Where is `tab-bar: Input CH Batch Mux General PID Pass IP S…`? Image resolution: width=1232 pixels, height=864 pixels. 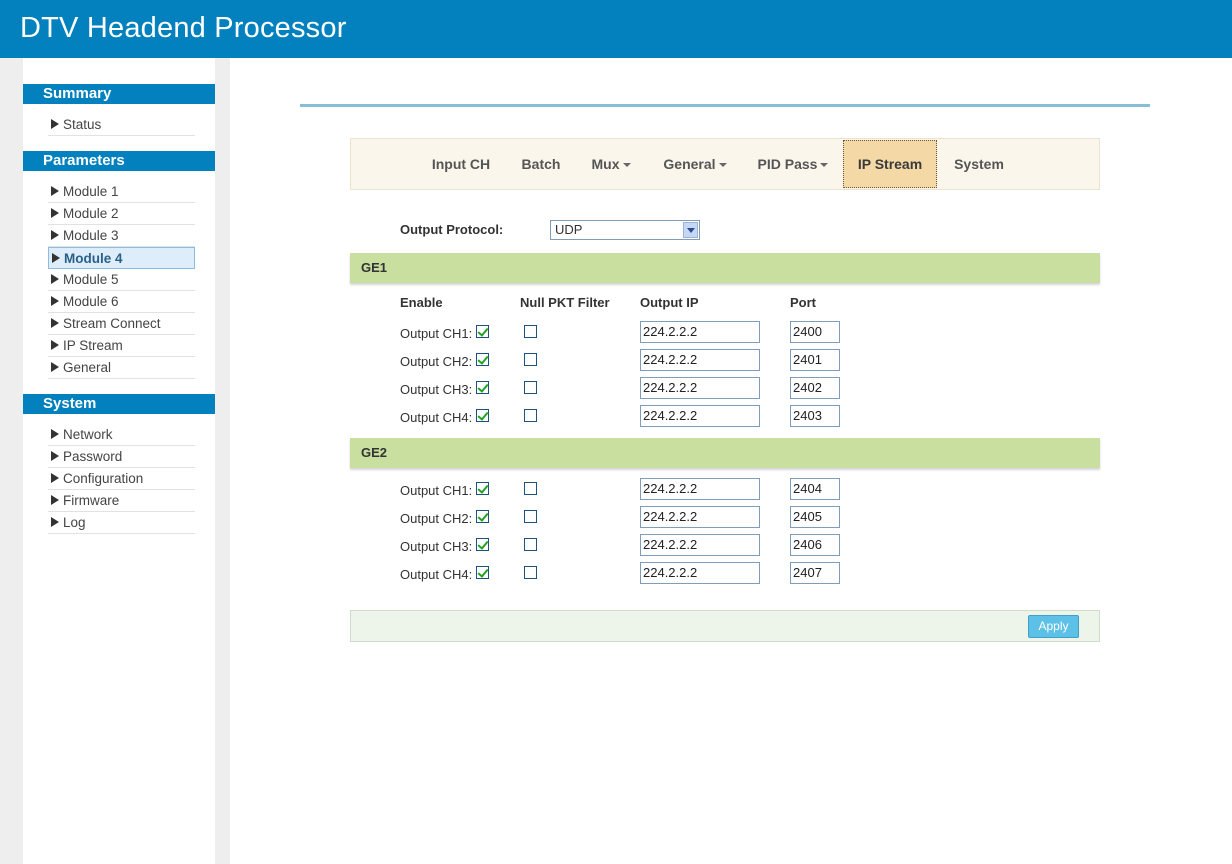 tab-bar: Input CH Batch Mux General PID Pass IP S… is located at coordinates (725, 164).